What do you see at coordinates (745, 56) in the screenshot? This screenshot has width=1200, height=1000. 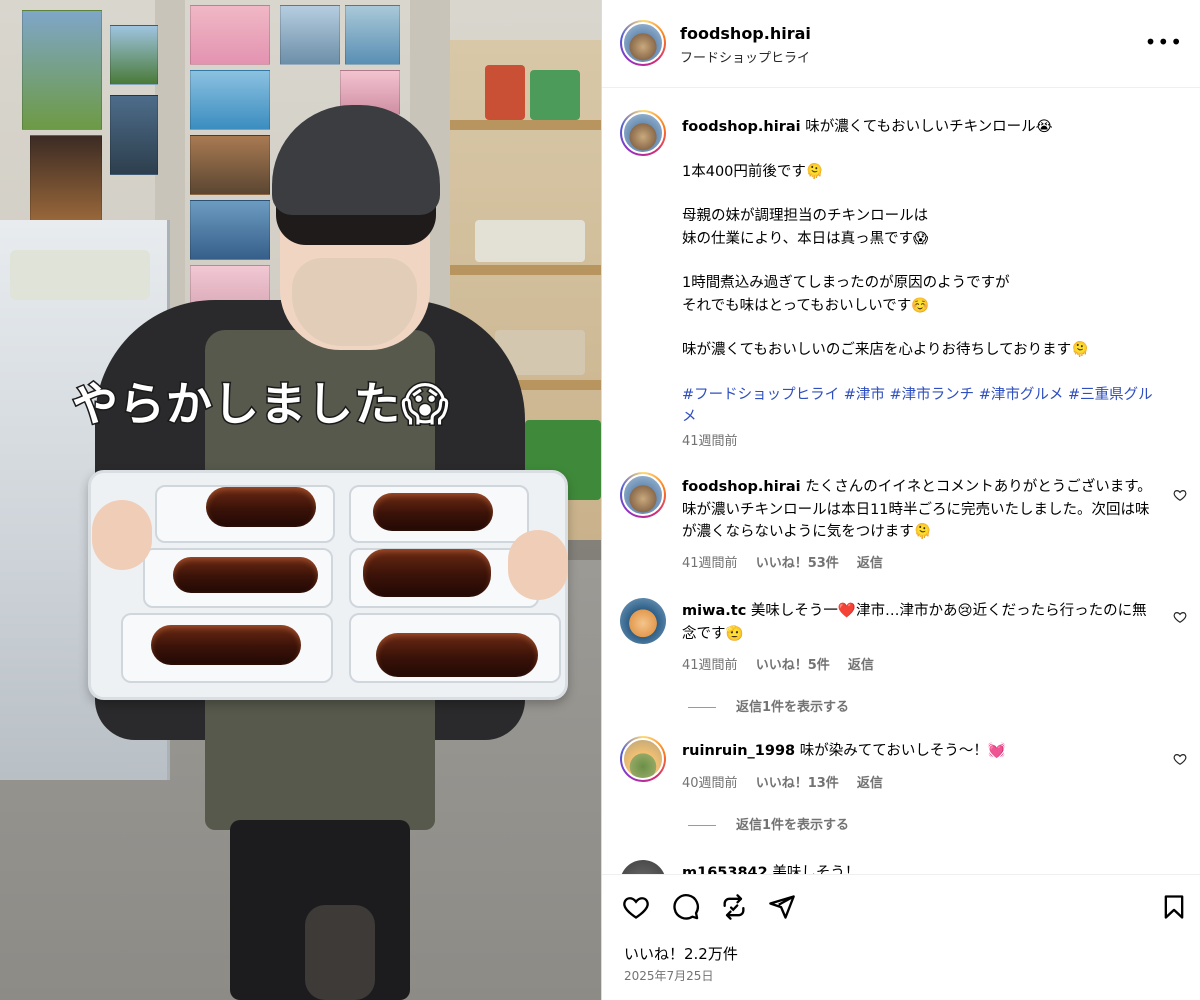 I see `header-subtitle: フードショップヒライ` at bounding box center [745, 56].